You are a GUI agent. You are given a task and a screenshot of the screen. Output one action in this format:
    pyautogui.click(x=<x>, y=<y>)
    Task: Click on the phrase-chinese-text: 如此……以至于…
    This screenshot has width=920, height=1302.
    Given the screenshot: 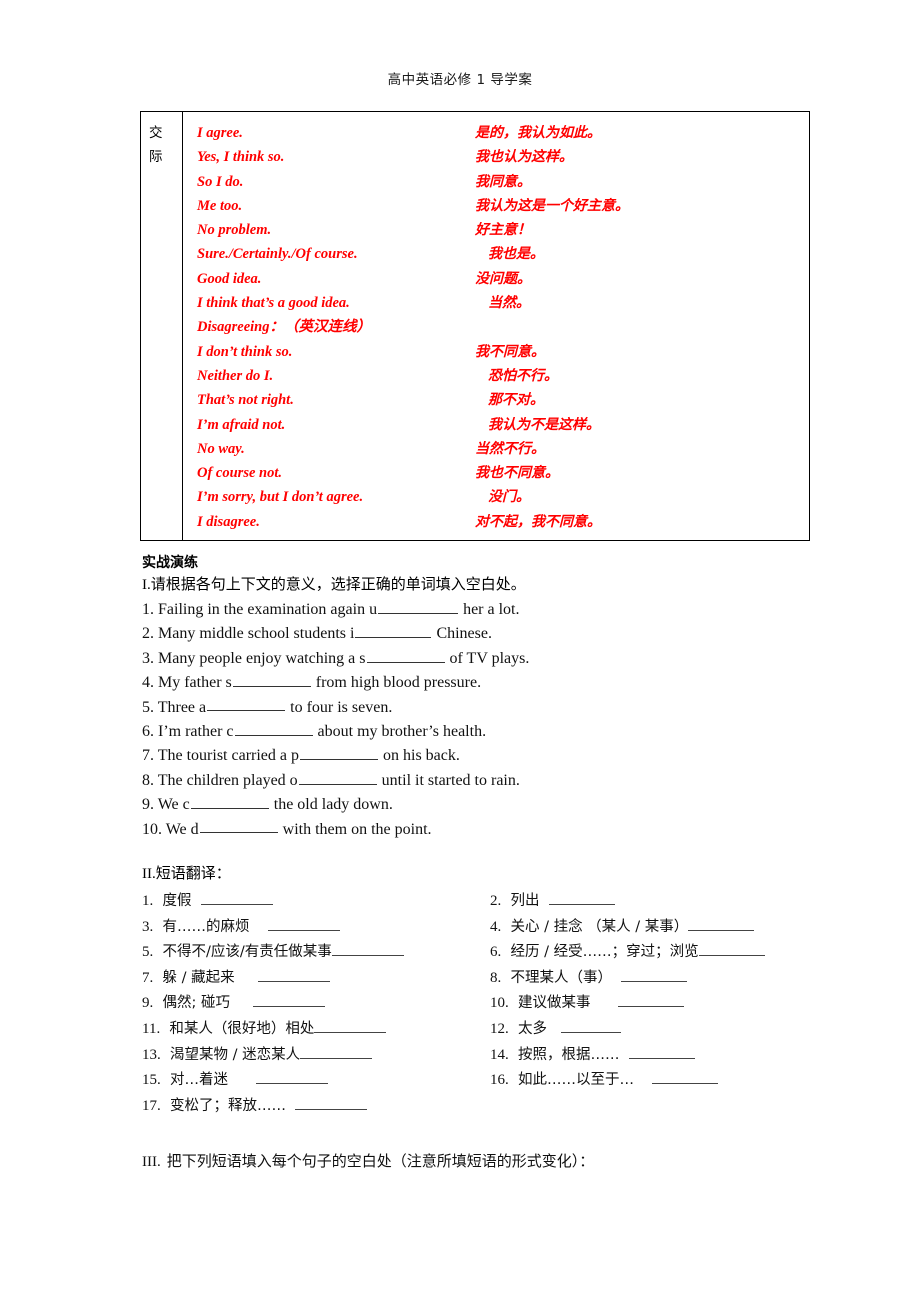 What is the action you would take?
    pyautogui.click(x=575, y=1080)
    